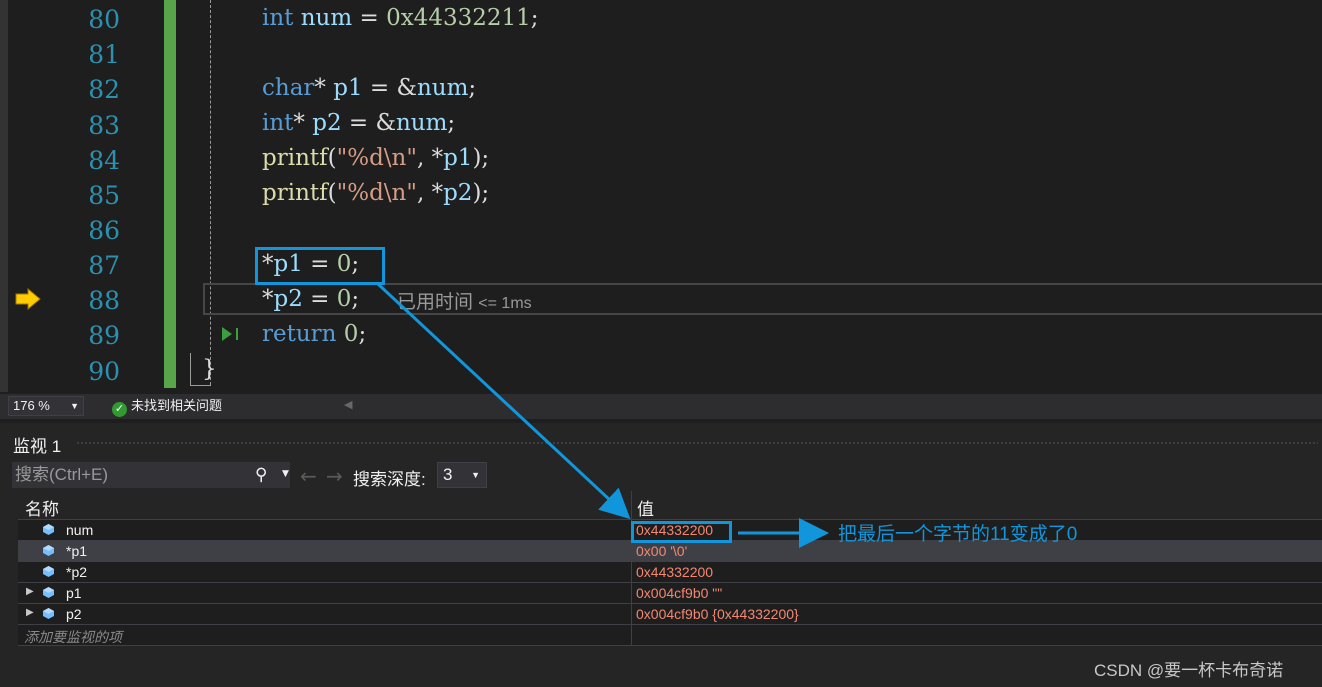  I want to click on table-row: ▶ p1 0x004cf9b0 "", so click(670, 593).